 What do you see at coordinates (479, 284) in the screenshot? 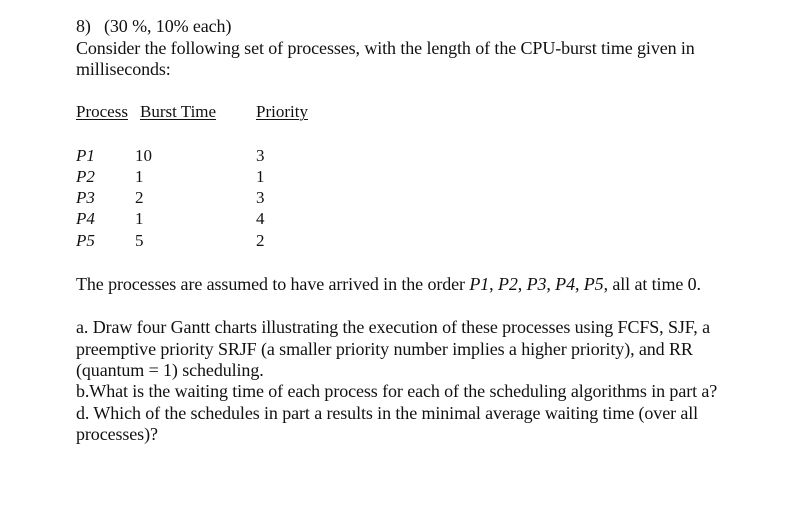
I see `arrival-p1: P1` at bounding box center [479, 284].